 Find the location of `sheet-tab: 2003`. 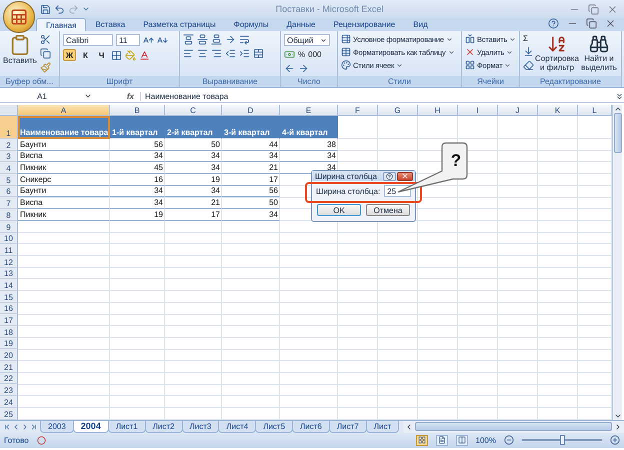

sheet-tab: 2003 is located at coordinates (57, 426).